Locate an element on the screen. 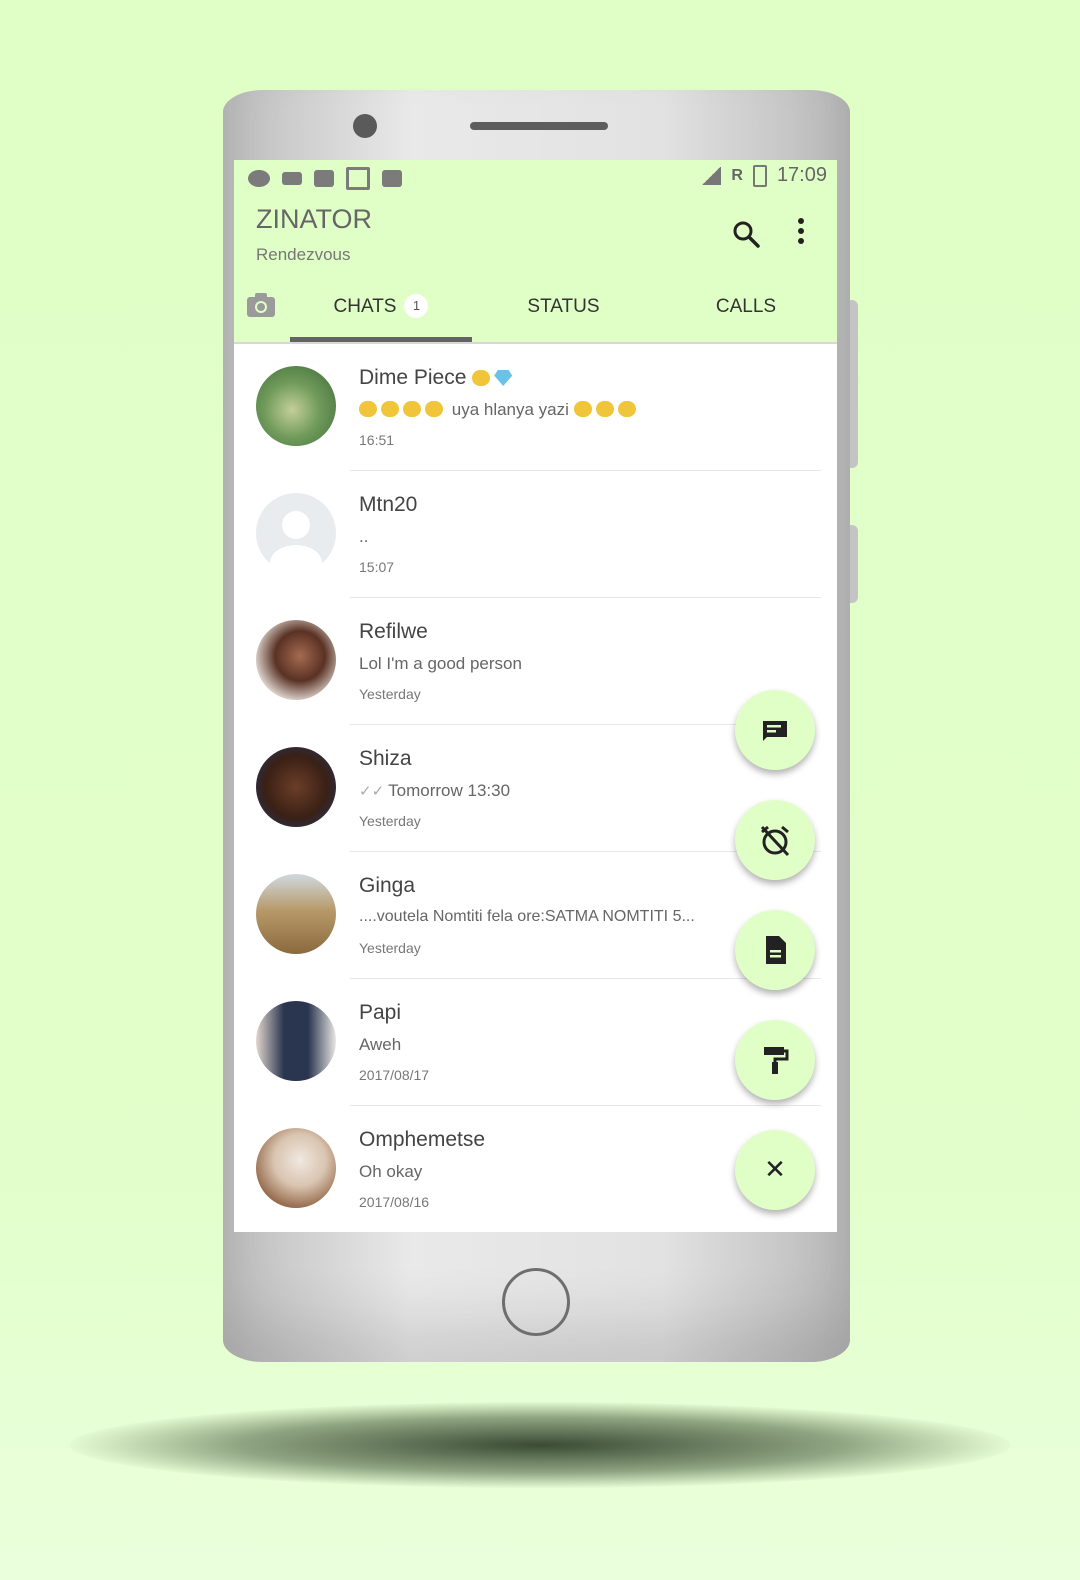 The height and width of the screenshot is (1580, 1080). unread-badge: 1 is located at coordinates (416, 306).